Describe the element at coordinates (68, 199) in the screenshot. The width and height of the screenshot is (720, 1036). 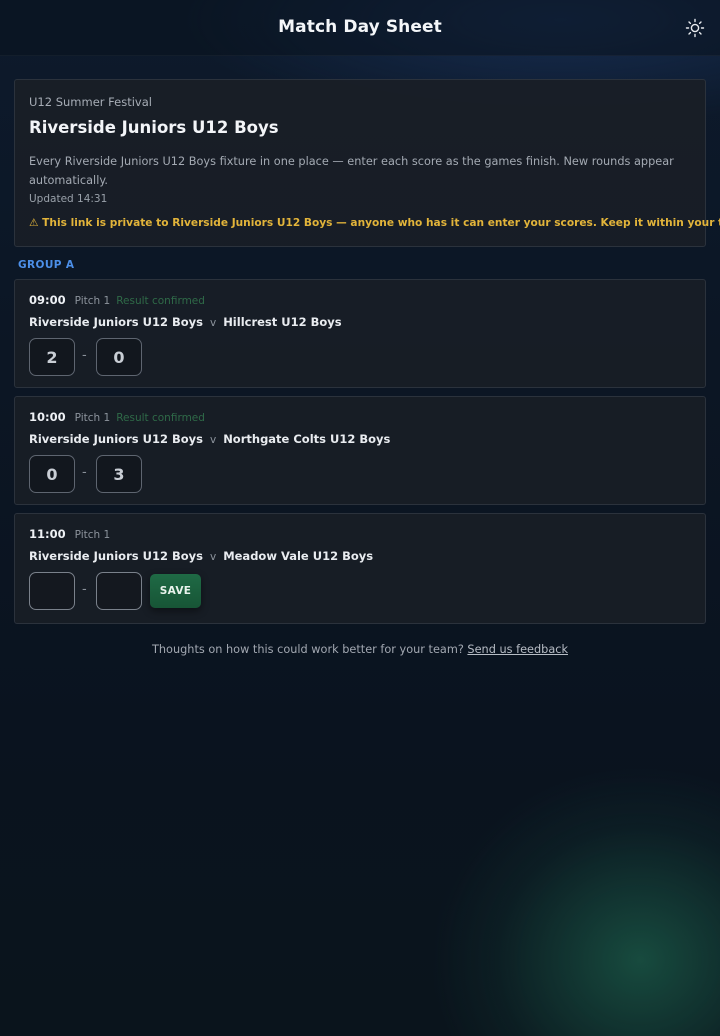
I see `updated-timestamp: Updated 14:31` at that location.